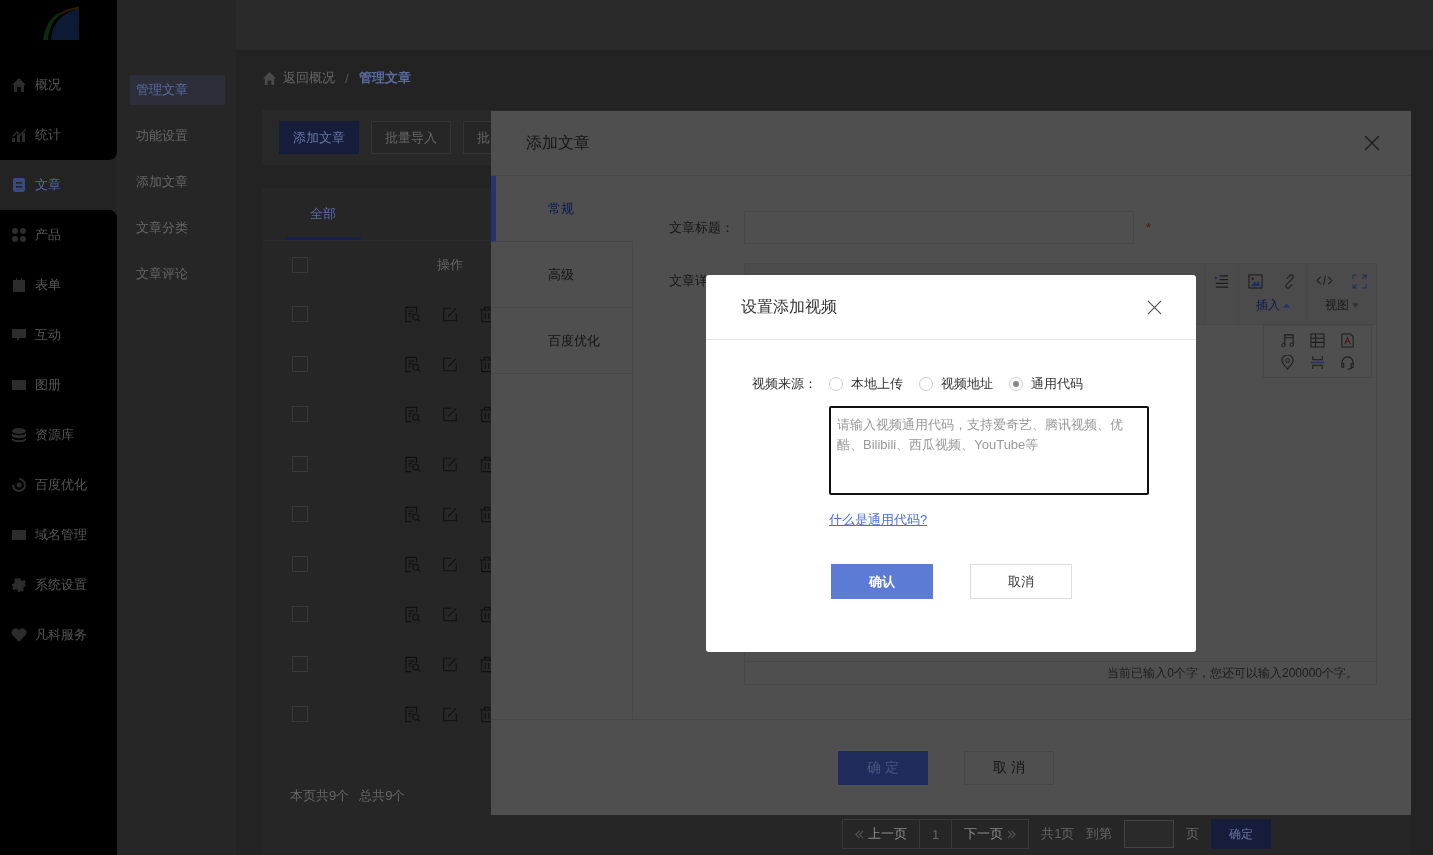 The width and height of the screenshot is (1433, 855). Describe the element at coordinates (1241, 834) in the screenshot. I see `goto-button: 确定` at that location.